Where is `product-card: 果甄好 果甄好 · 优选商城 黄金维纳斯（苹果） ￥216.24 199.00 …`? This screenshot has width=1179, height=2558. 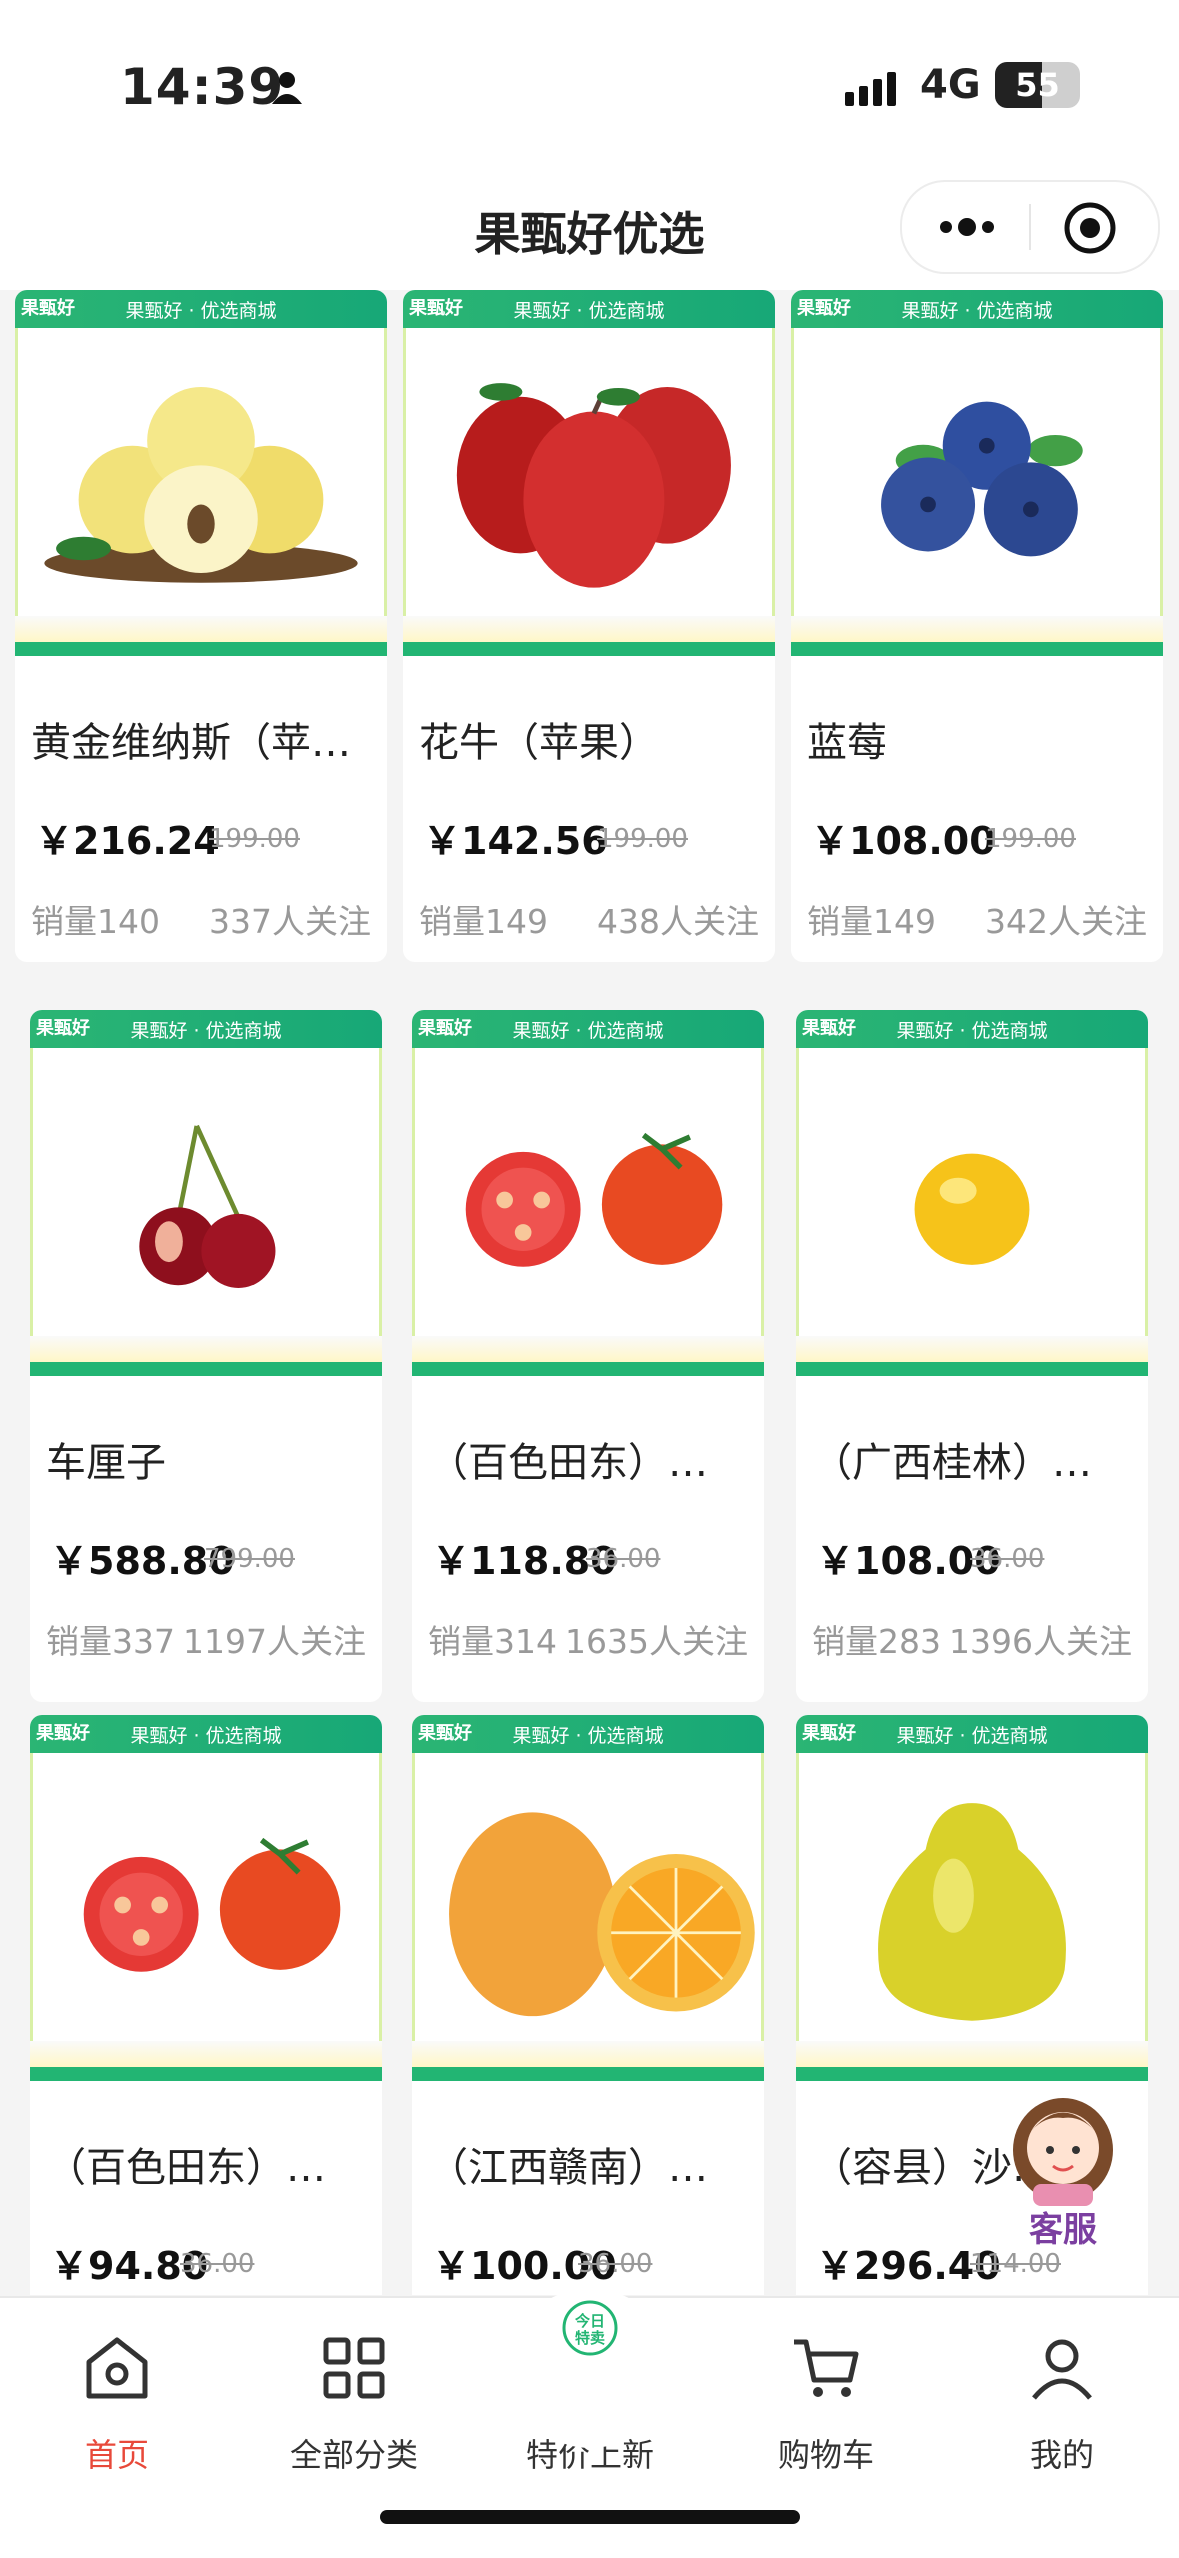 product-card: 果甄好 果甄好 · 优选商城 黄金维纳斯（苹果） ￥216.24 199.00 … is located at coordinates (201, 626).